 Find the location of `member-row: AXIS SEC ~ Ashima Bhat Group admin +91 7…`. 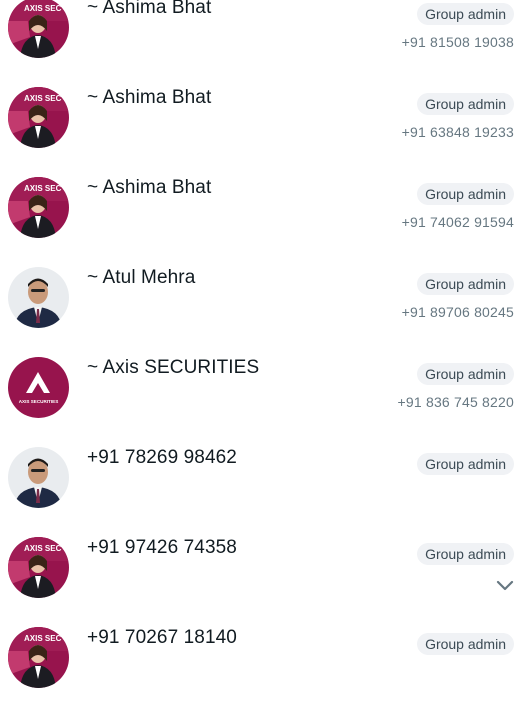

member-row: AXIS SEC ~ Ashima Bhat Group admin +91 7… is located at coordinates (261, 207).